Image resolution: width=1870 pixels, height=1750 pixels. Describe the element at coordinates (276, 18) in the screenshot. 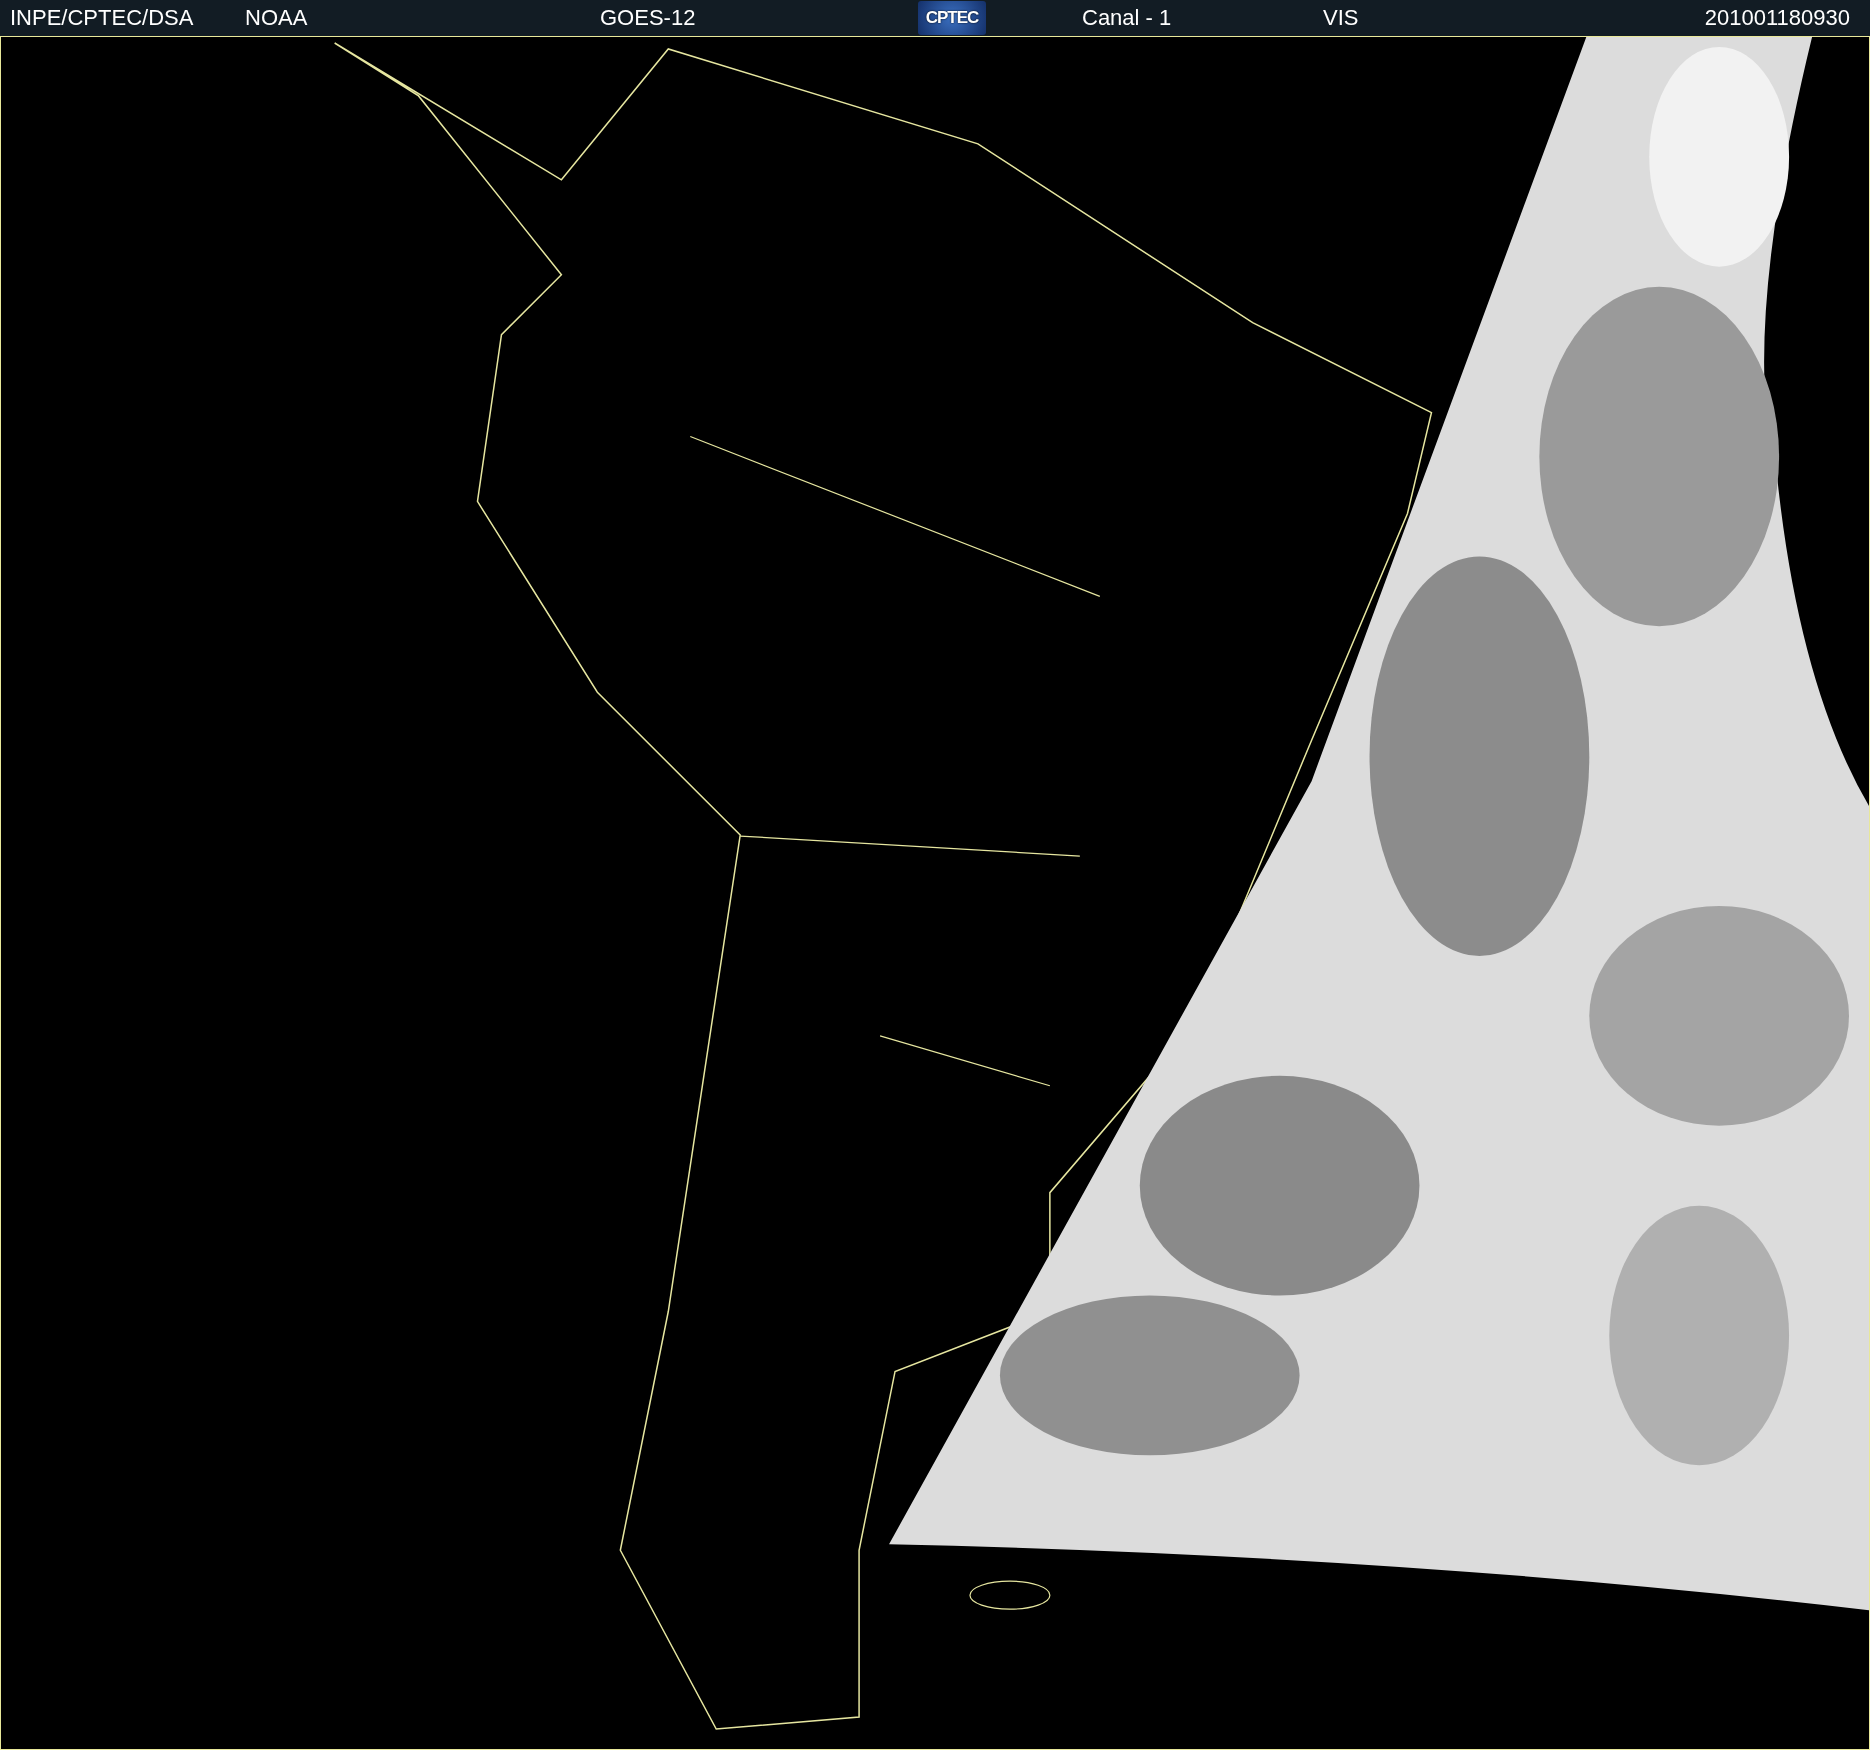

I see `header-label: NOAA` at that location.